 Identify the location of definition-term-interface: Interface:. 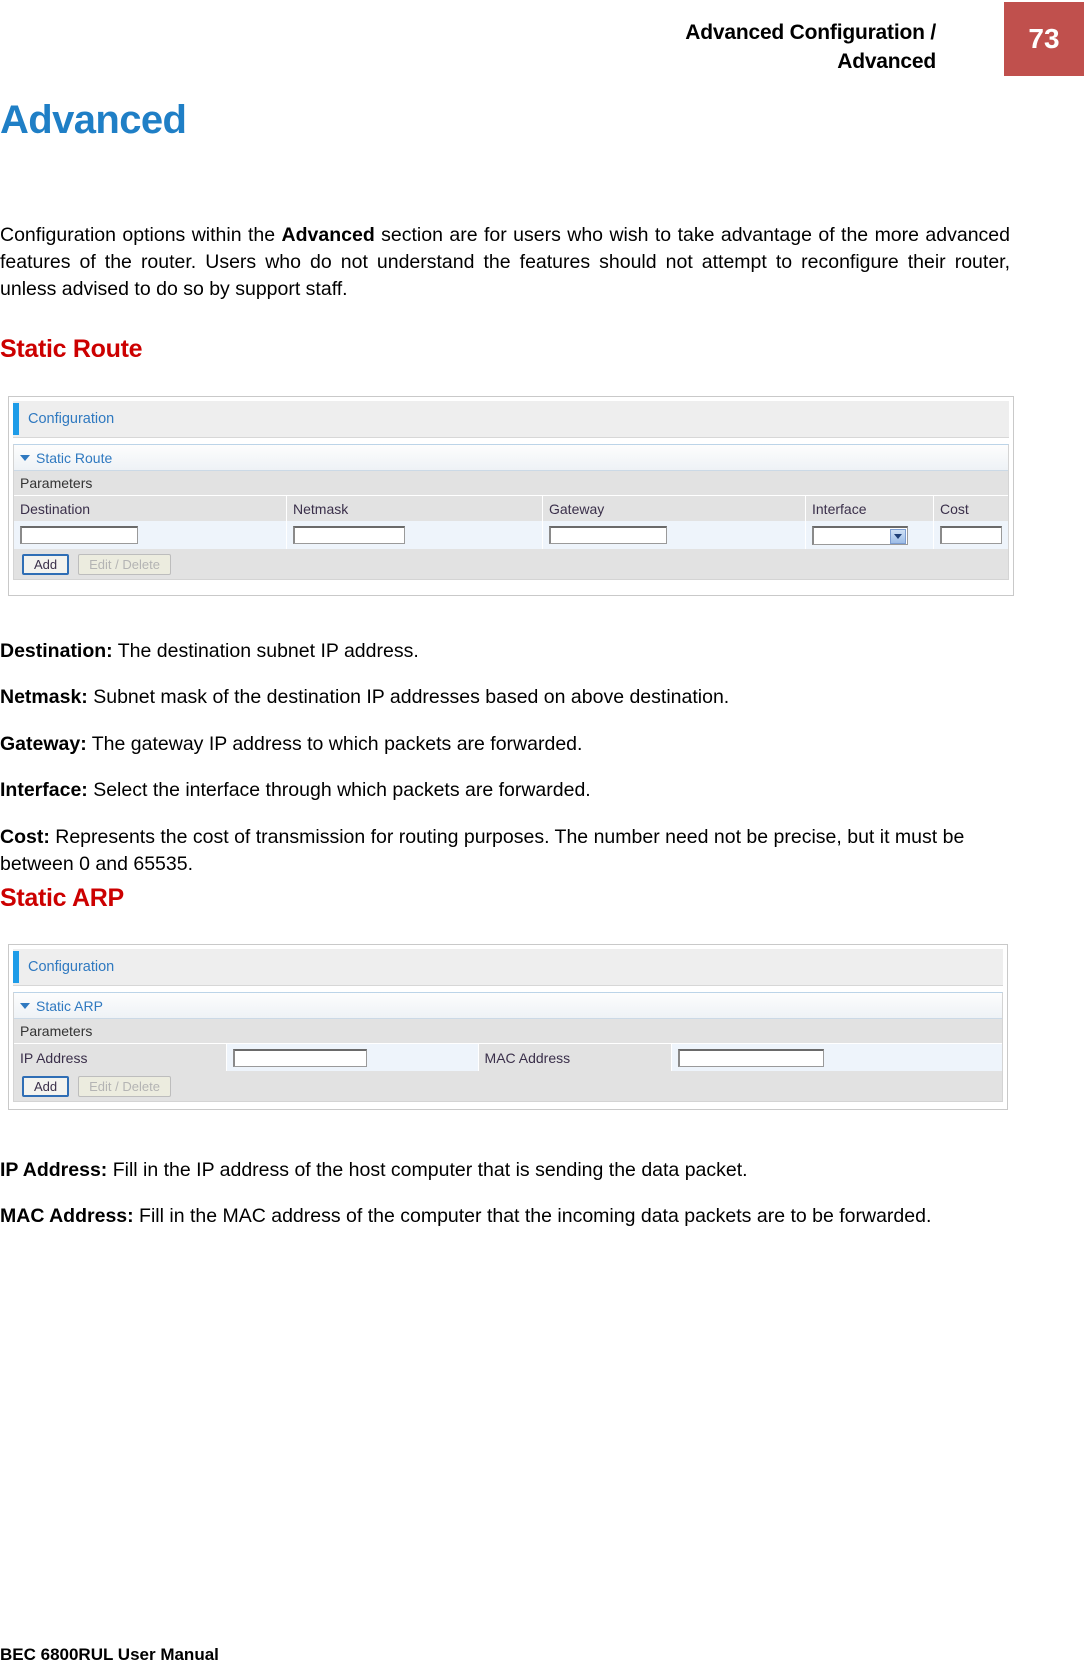
(44, 790).